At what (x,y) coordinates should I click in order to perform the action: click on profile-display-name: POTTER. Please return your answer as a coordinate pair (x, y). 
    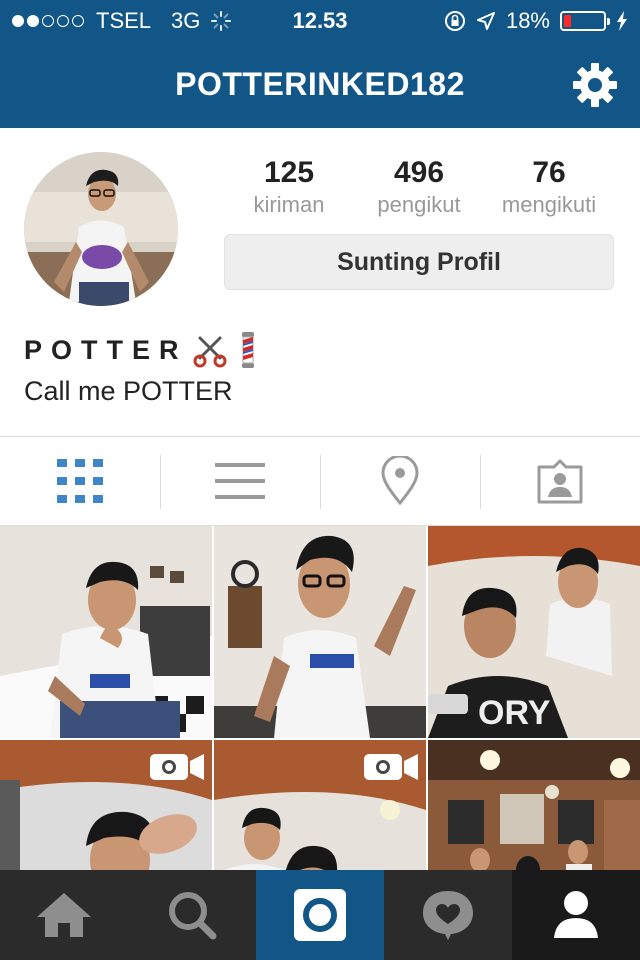
    Looking at the image, I should click on (106, 349).